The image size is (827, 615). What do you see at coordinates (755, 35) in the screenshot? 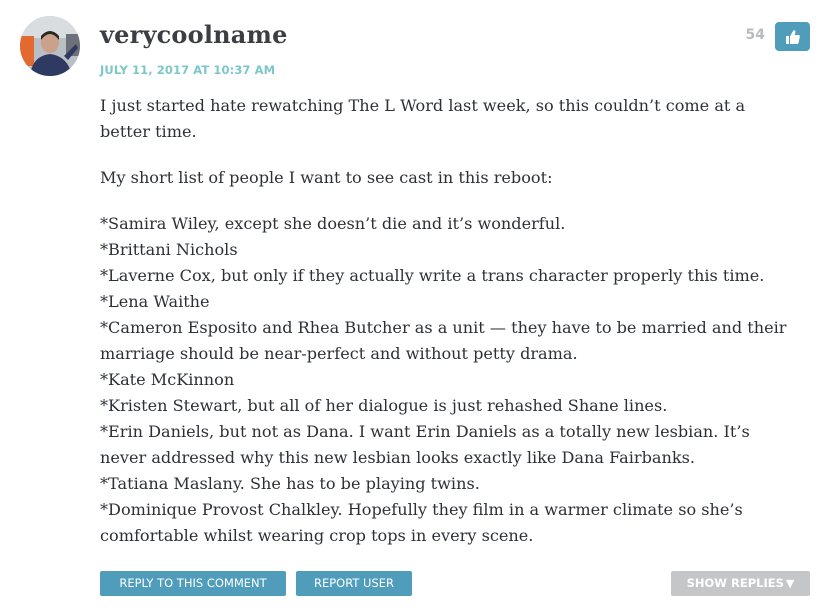
I see `like-count: 54` at bounding box center [755, 35].